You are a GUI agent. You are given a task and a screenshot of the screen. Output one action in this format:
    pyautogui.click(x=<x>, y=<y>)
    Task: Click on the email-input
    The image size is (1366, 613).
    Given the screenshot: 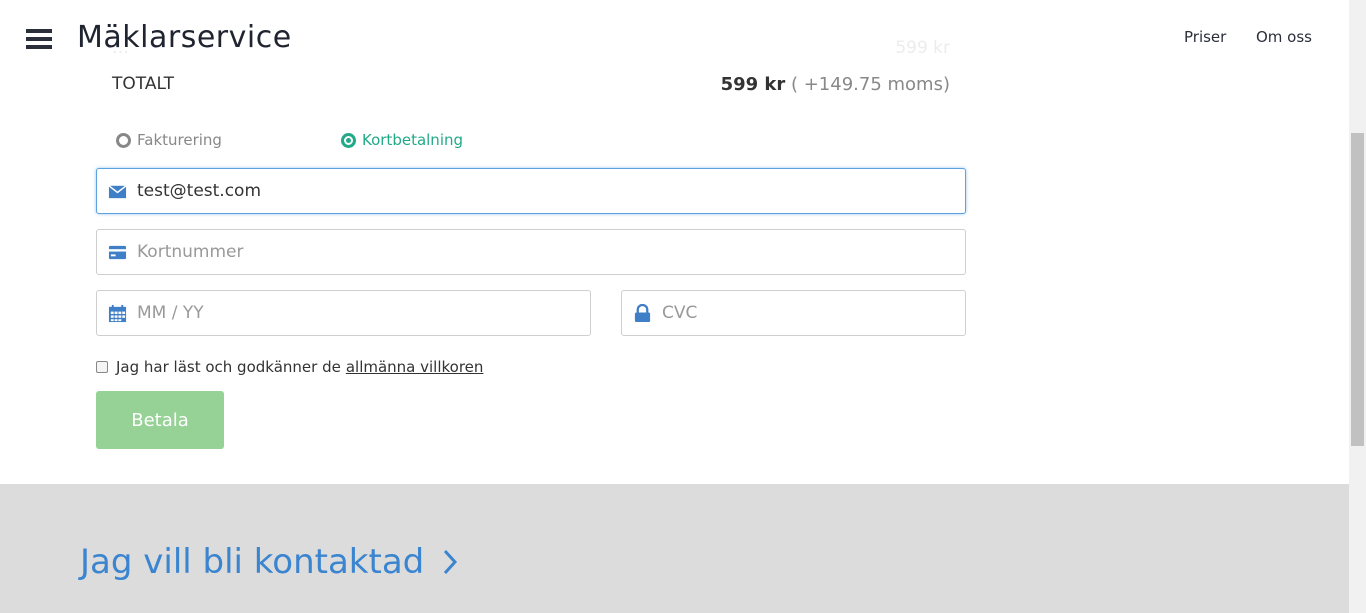 What is the action you would take?
    pyautogui.click(x=546, y=191)
    